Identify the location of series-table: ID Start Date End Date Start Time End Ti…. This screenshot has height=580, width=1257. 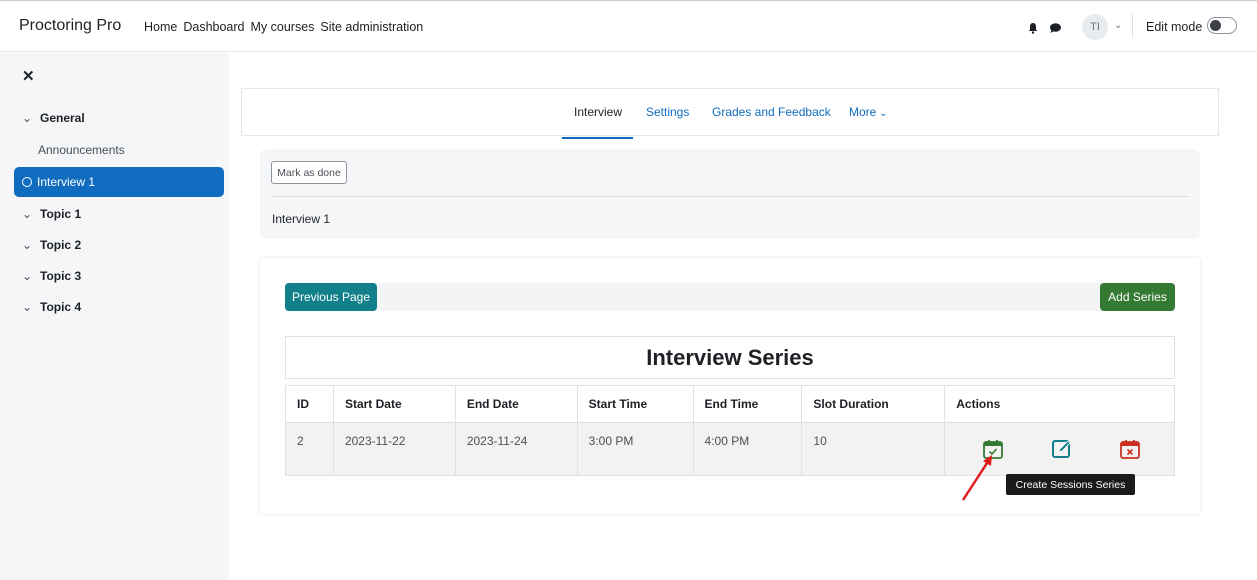
(730, 430).